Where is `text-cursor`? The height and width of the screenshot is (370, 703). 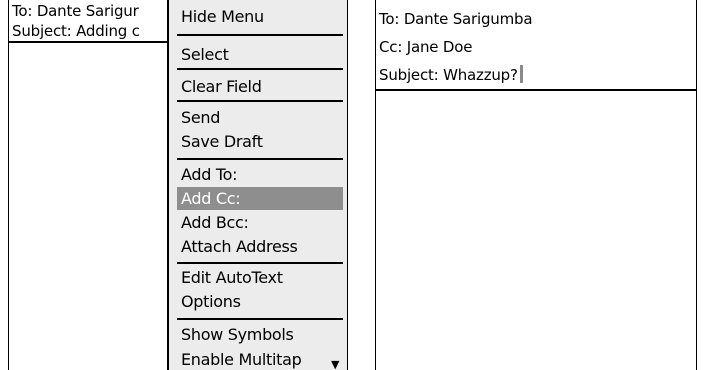 text-cursor is located at coordinates (521, 74).